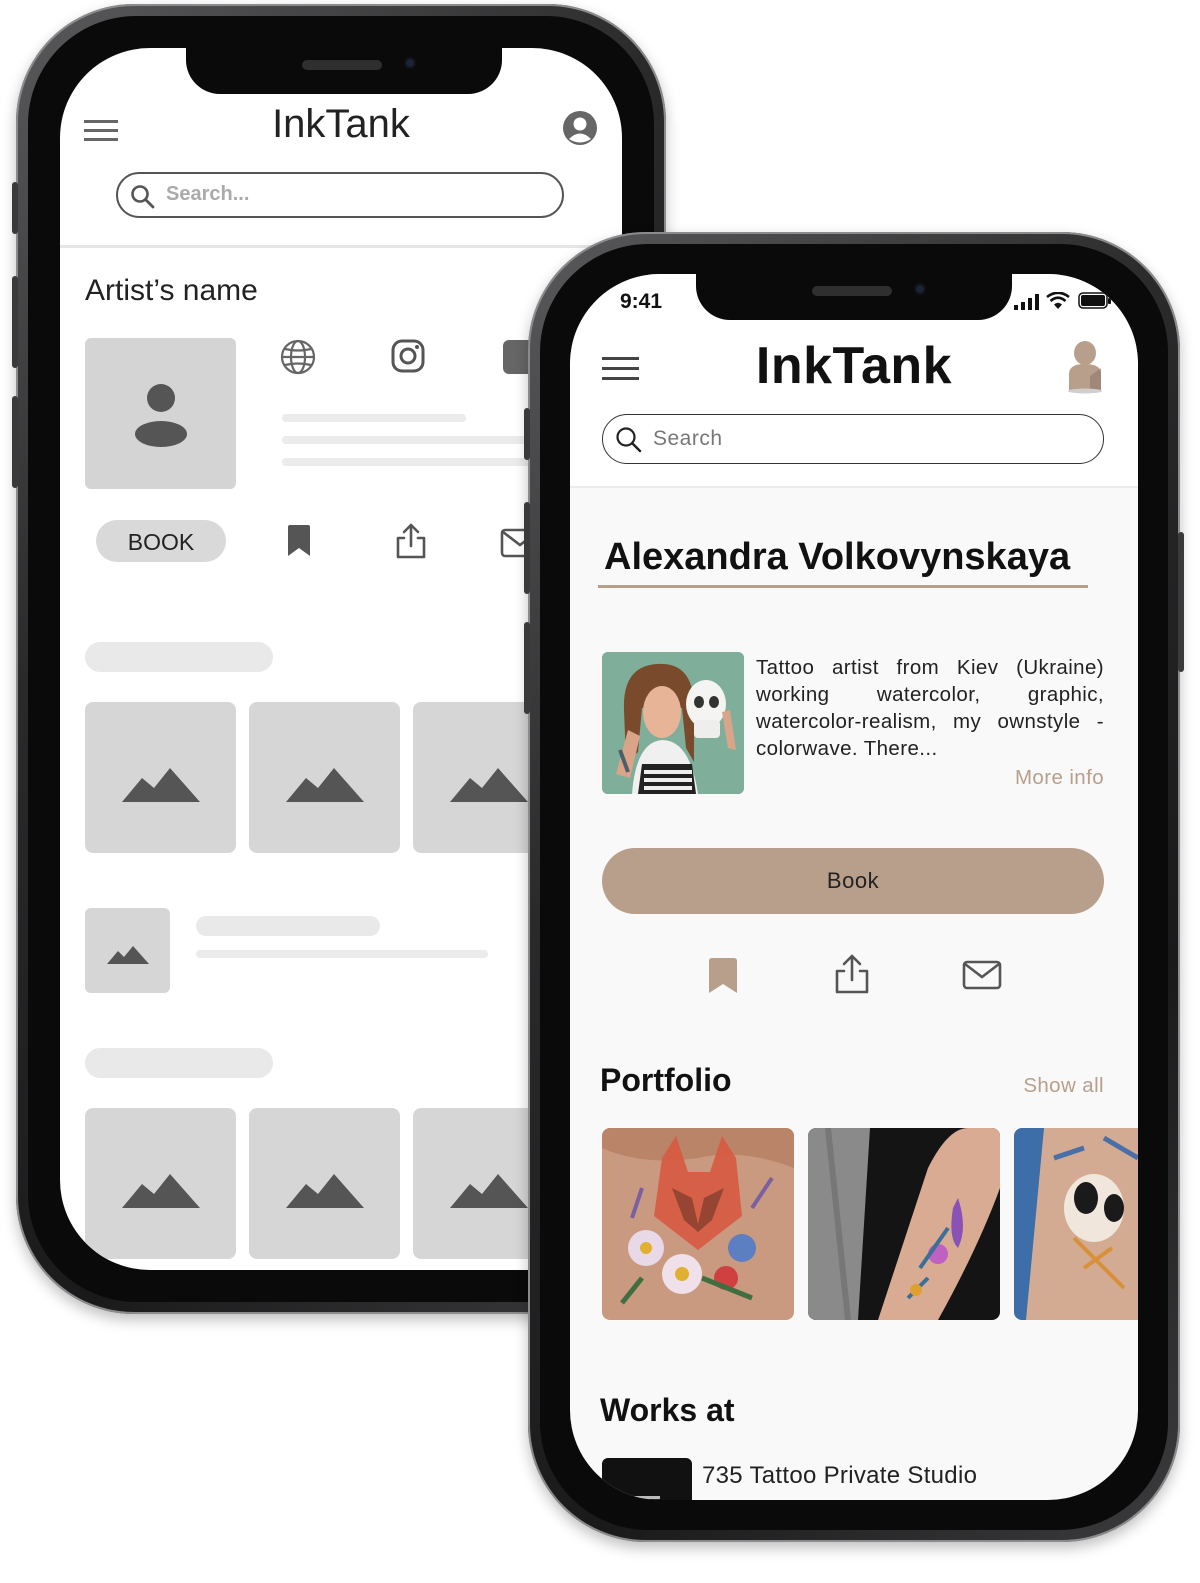  I want to click on search-input: Search, so click(853, 439).